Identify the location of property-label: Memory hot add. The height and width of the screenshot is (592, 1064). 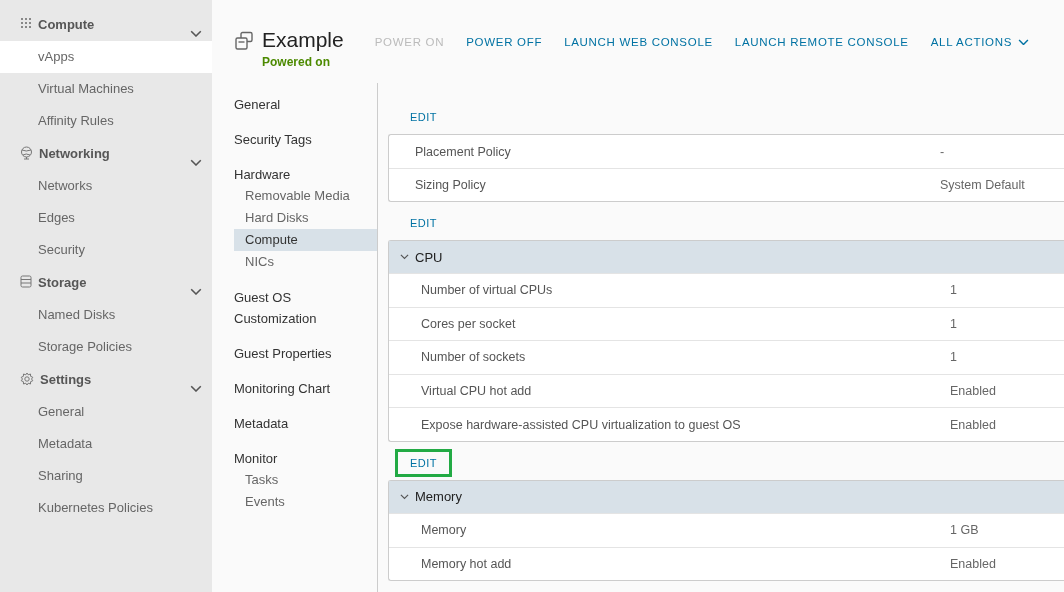
(467, 563).